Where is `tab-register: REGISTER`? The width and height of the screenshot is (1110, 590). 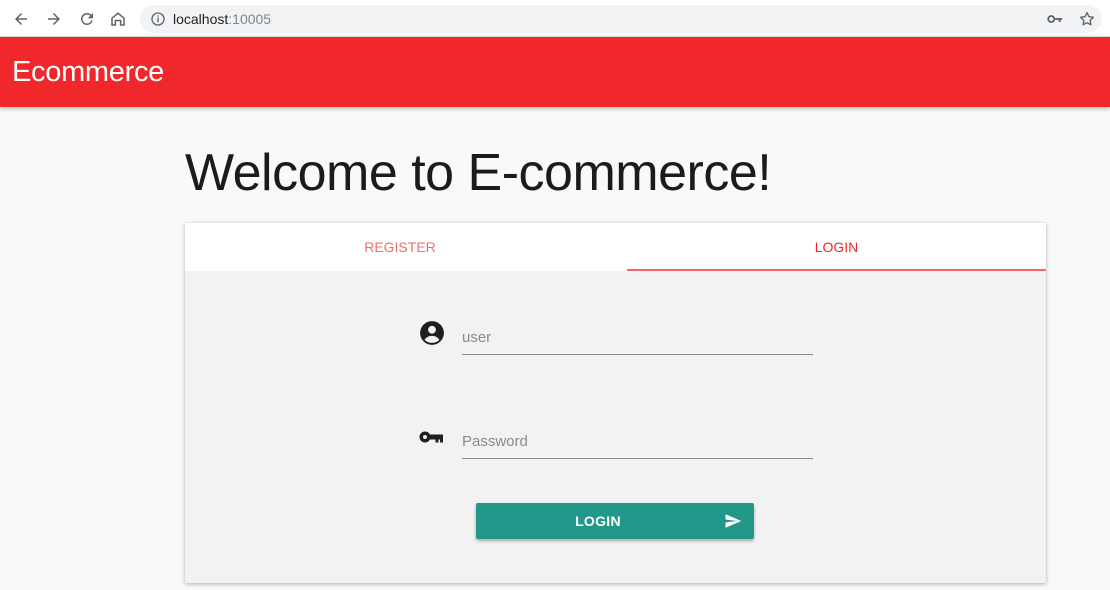 tab-register: REGISTER is located at coordinates (400, 247).